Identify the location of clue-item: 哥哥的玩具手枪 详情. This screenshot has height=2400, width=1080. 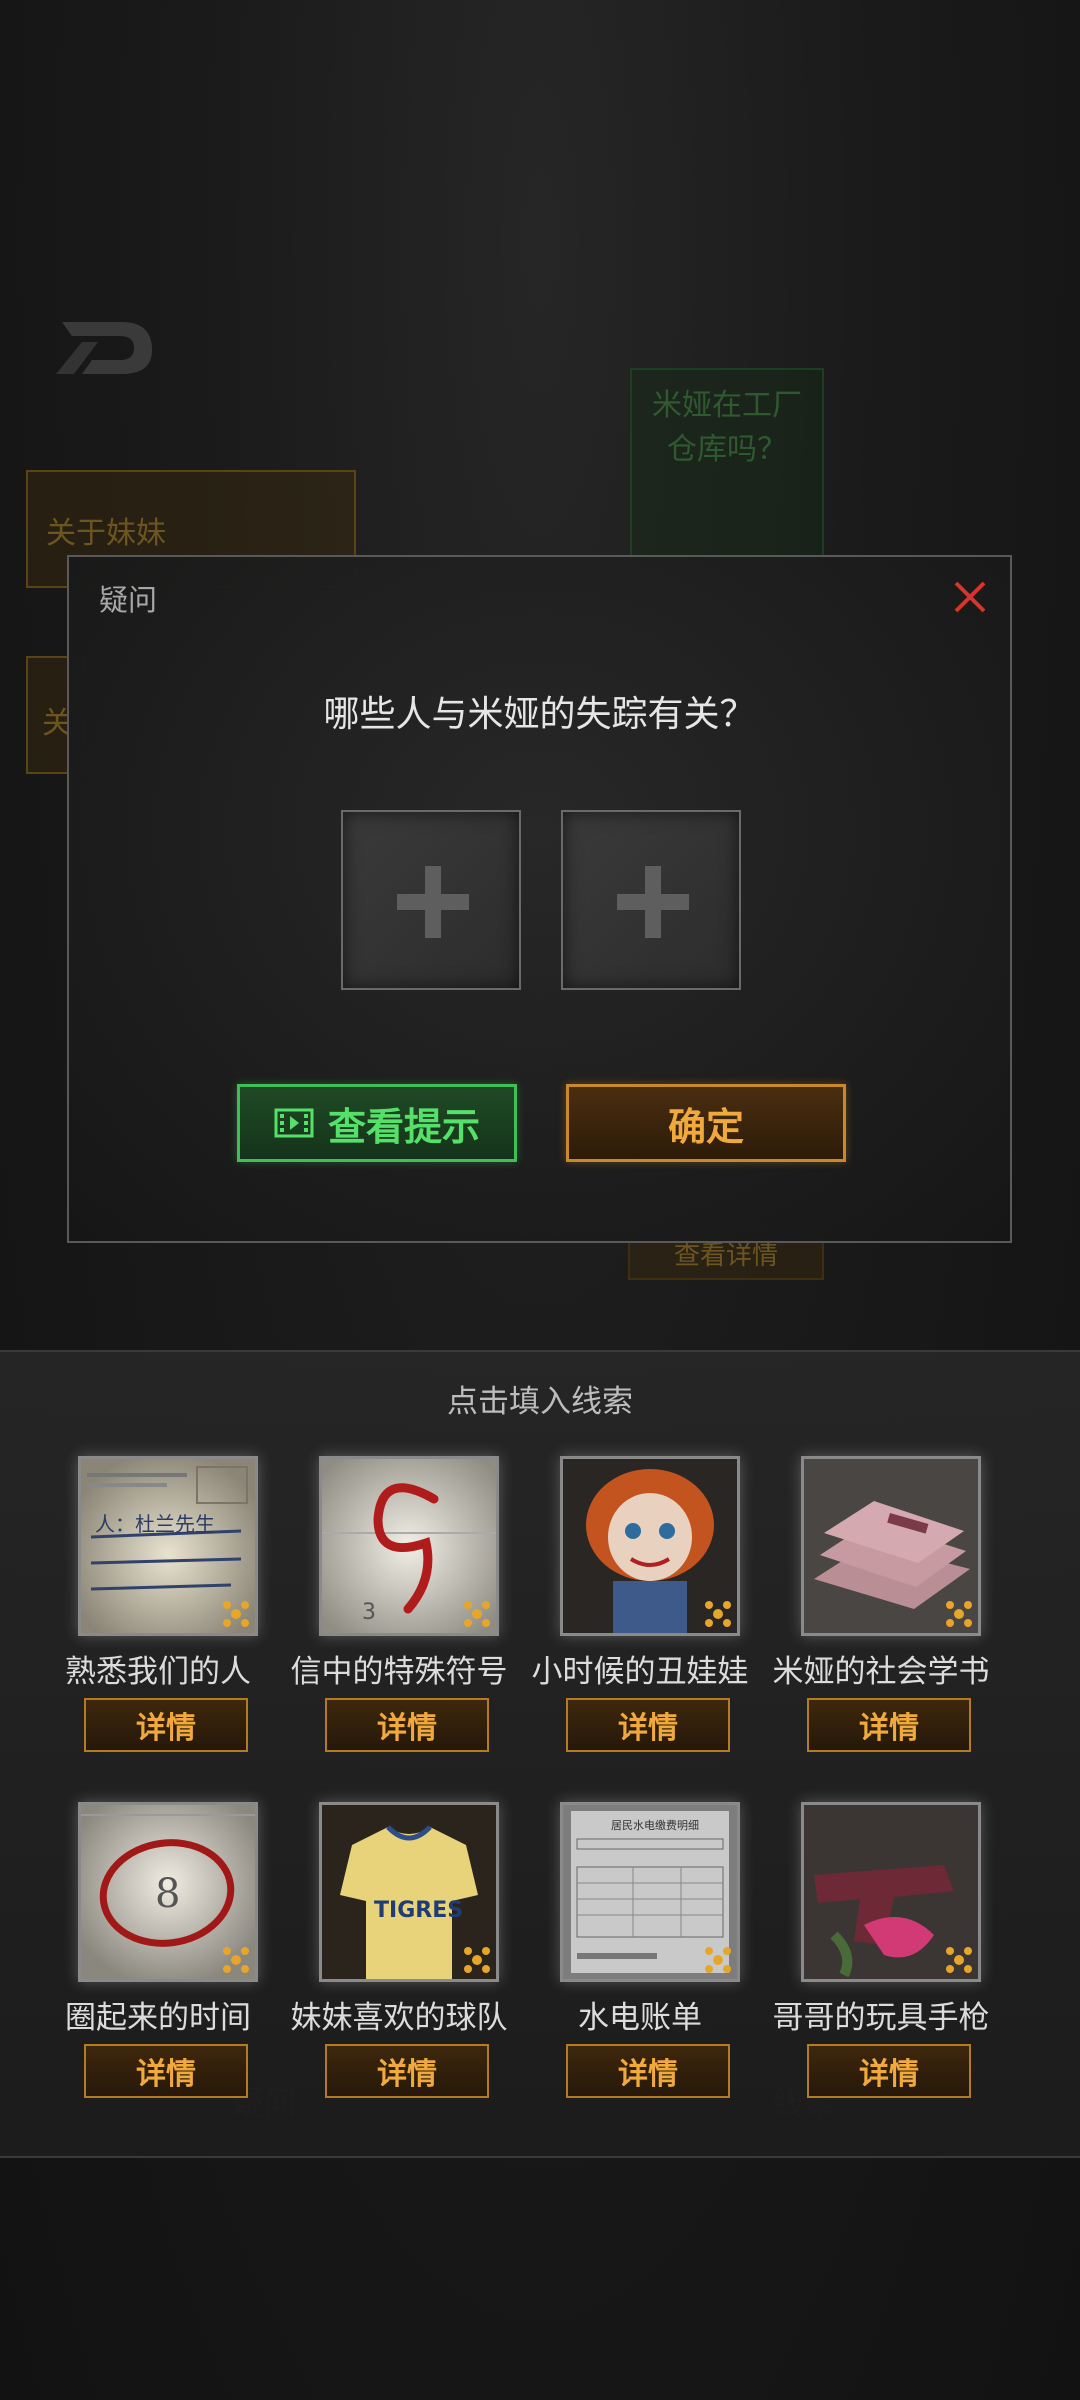
(881, 1967).